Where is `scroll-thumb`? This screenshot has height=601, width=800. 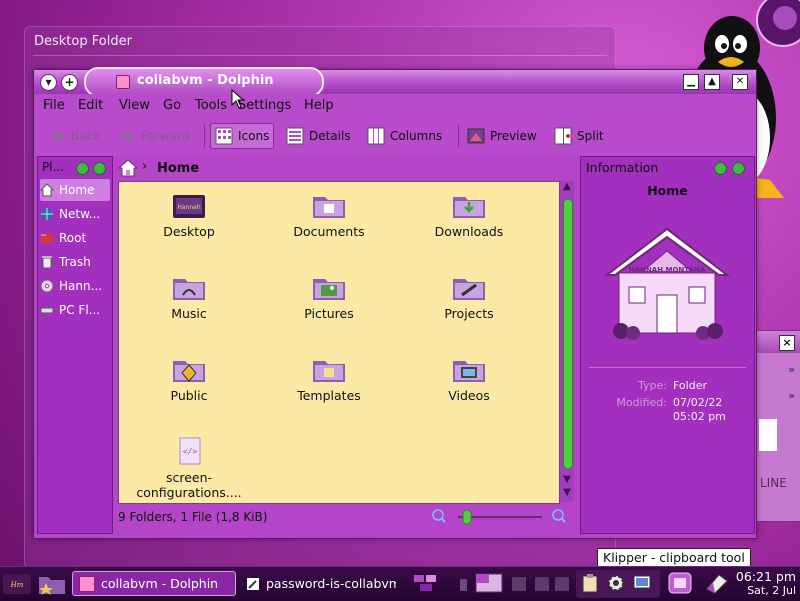 scroll-thumb is located at coordinates (568, 334).